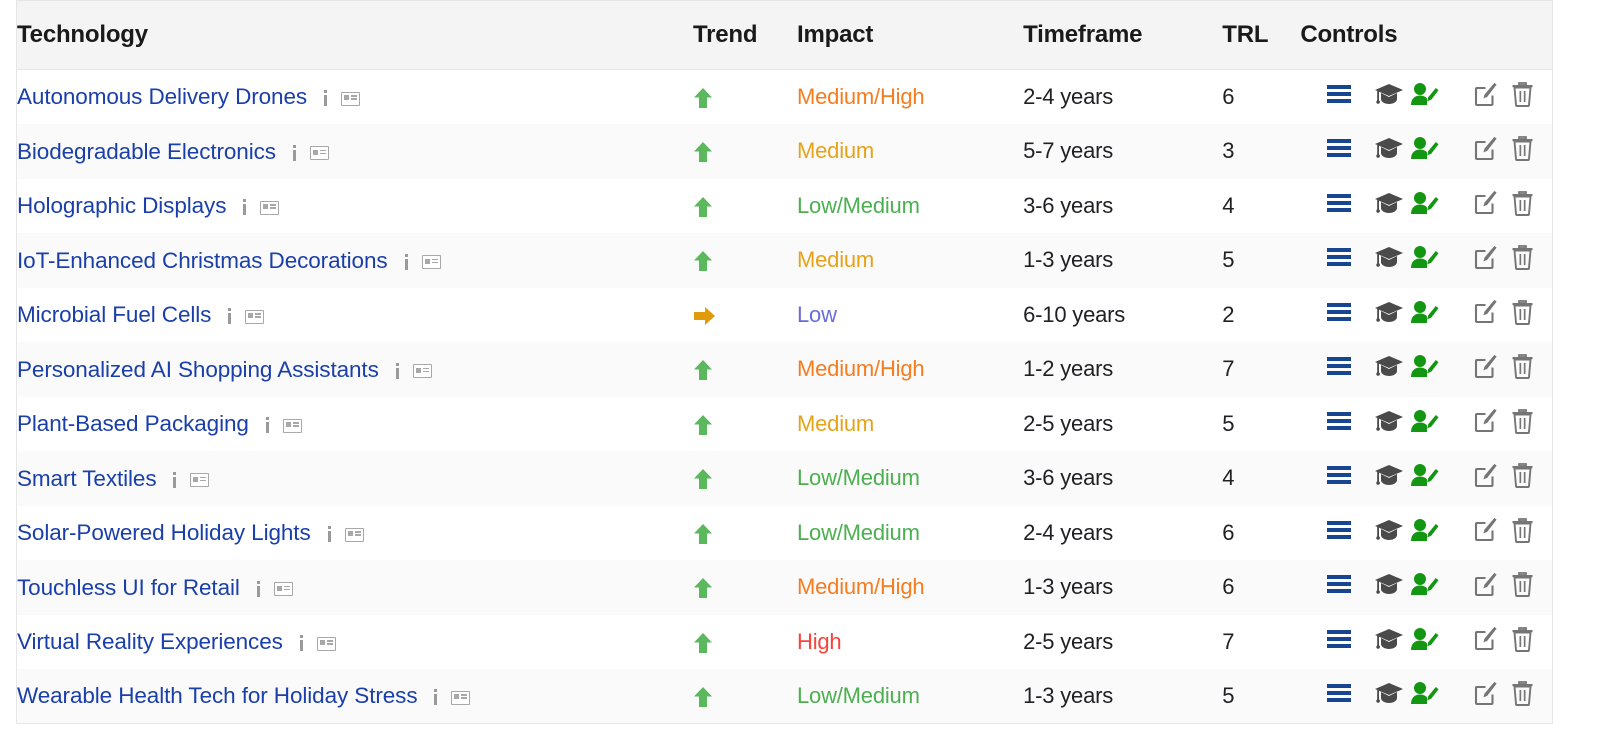  Describe the element at coordinates (146, 151) in the screenshot. I see `technology-link: Biodegradable Electronics` at that location.